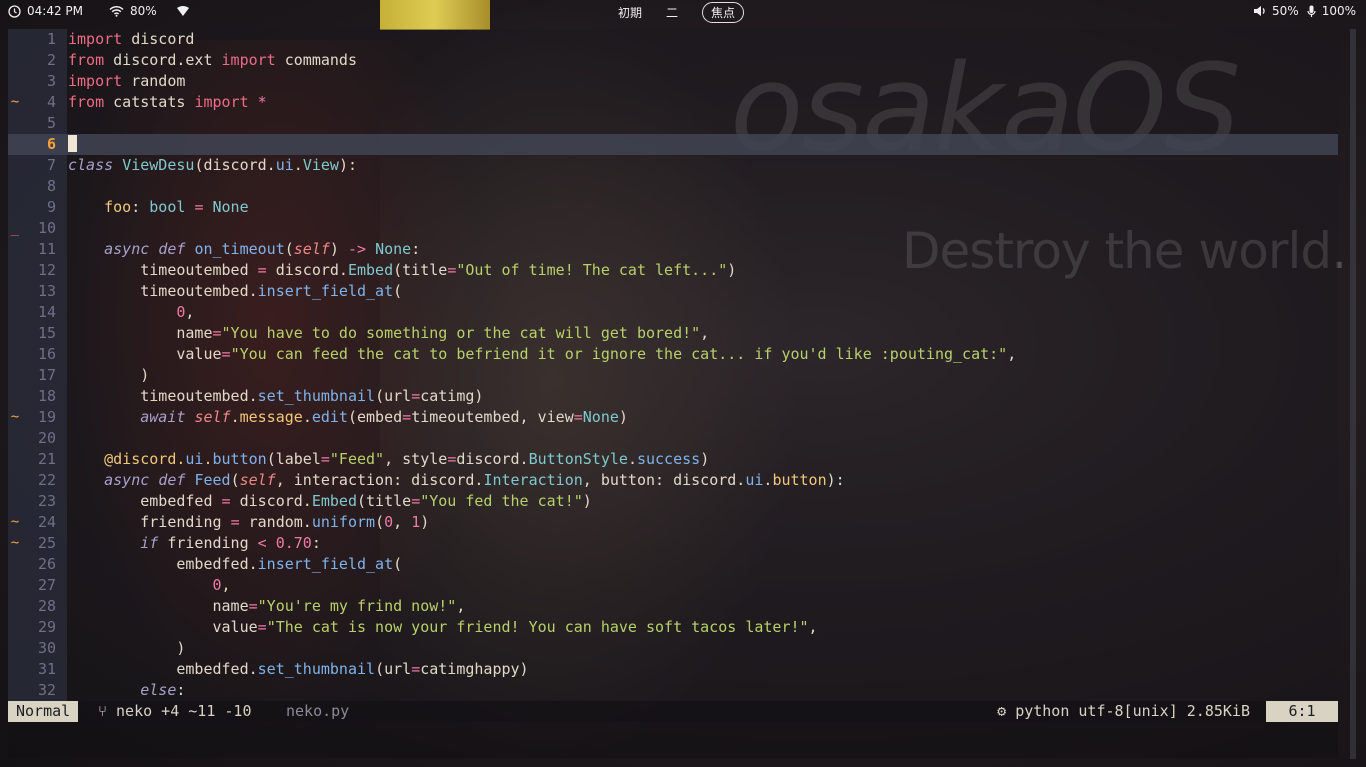 Image resolution: width=1366 pixels, height=767 pixels. I want to click on code-token: await, so click(163, 417).